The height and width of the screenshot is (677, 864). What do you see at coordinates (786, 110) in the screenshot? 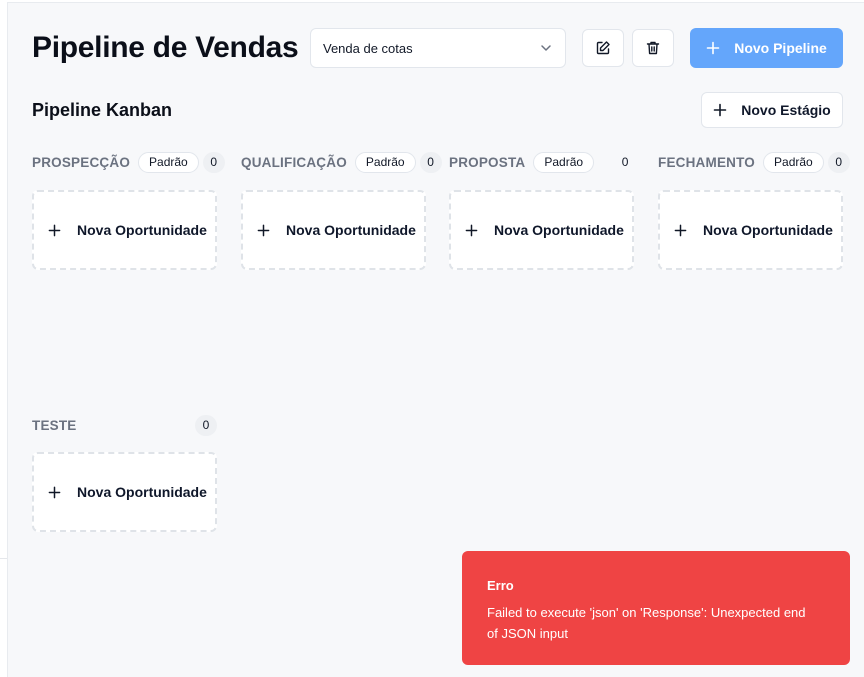
I see `new-stage-label: Novo Estágio` at bounding box center [786, 110].